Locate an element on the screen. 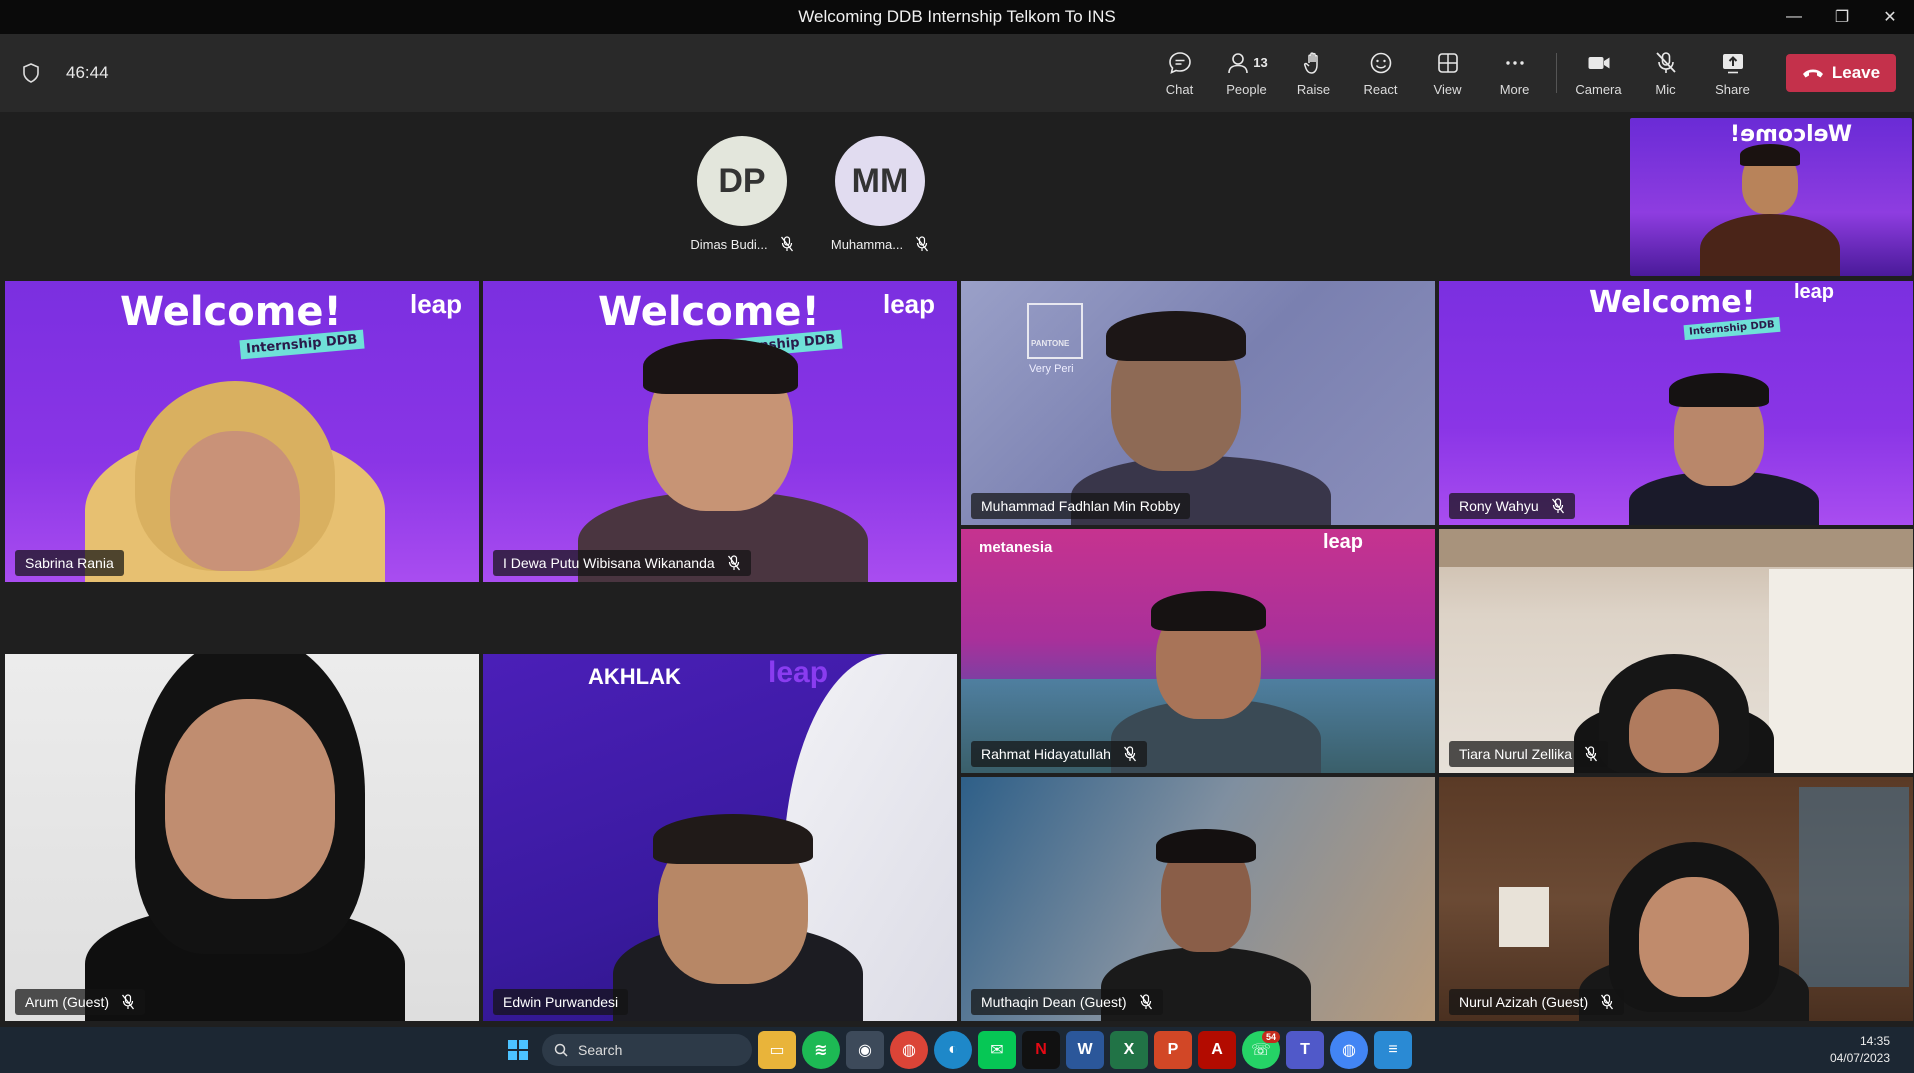 The image size is (1914, 1073). video-tile: AKHLAK leap Edwin Purwandesi is located at coordinates (720, 837).